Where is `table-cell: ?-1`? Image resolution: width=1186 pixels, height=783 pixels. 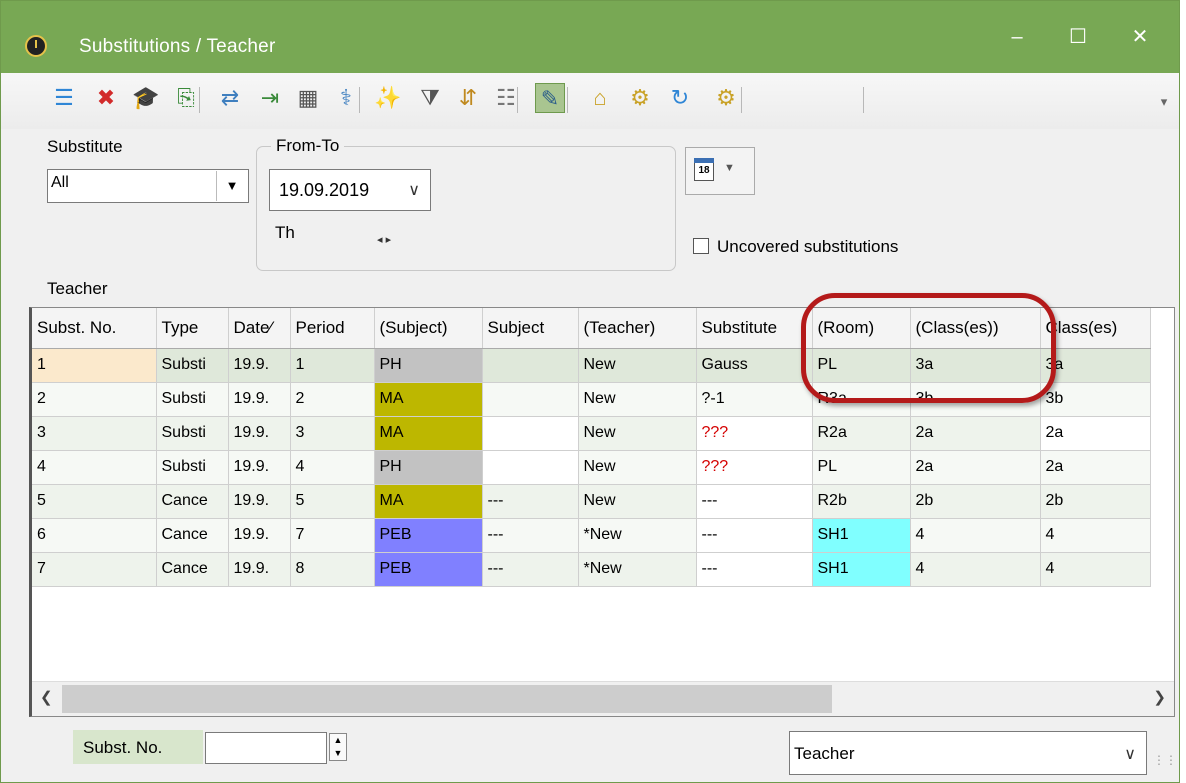 table-cell: ?-1 is located at coordinates (754, 399).